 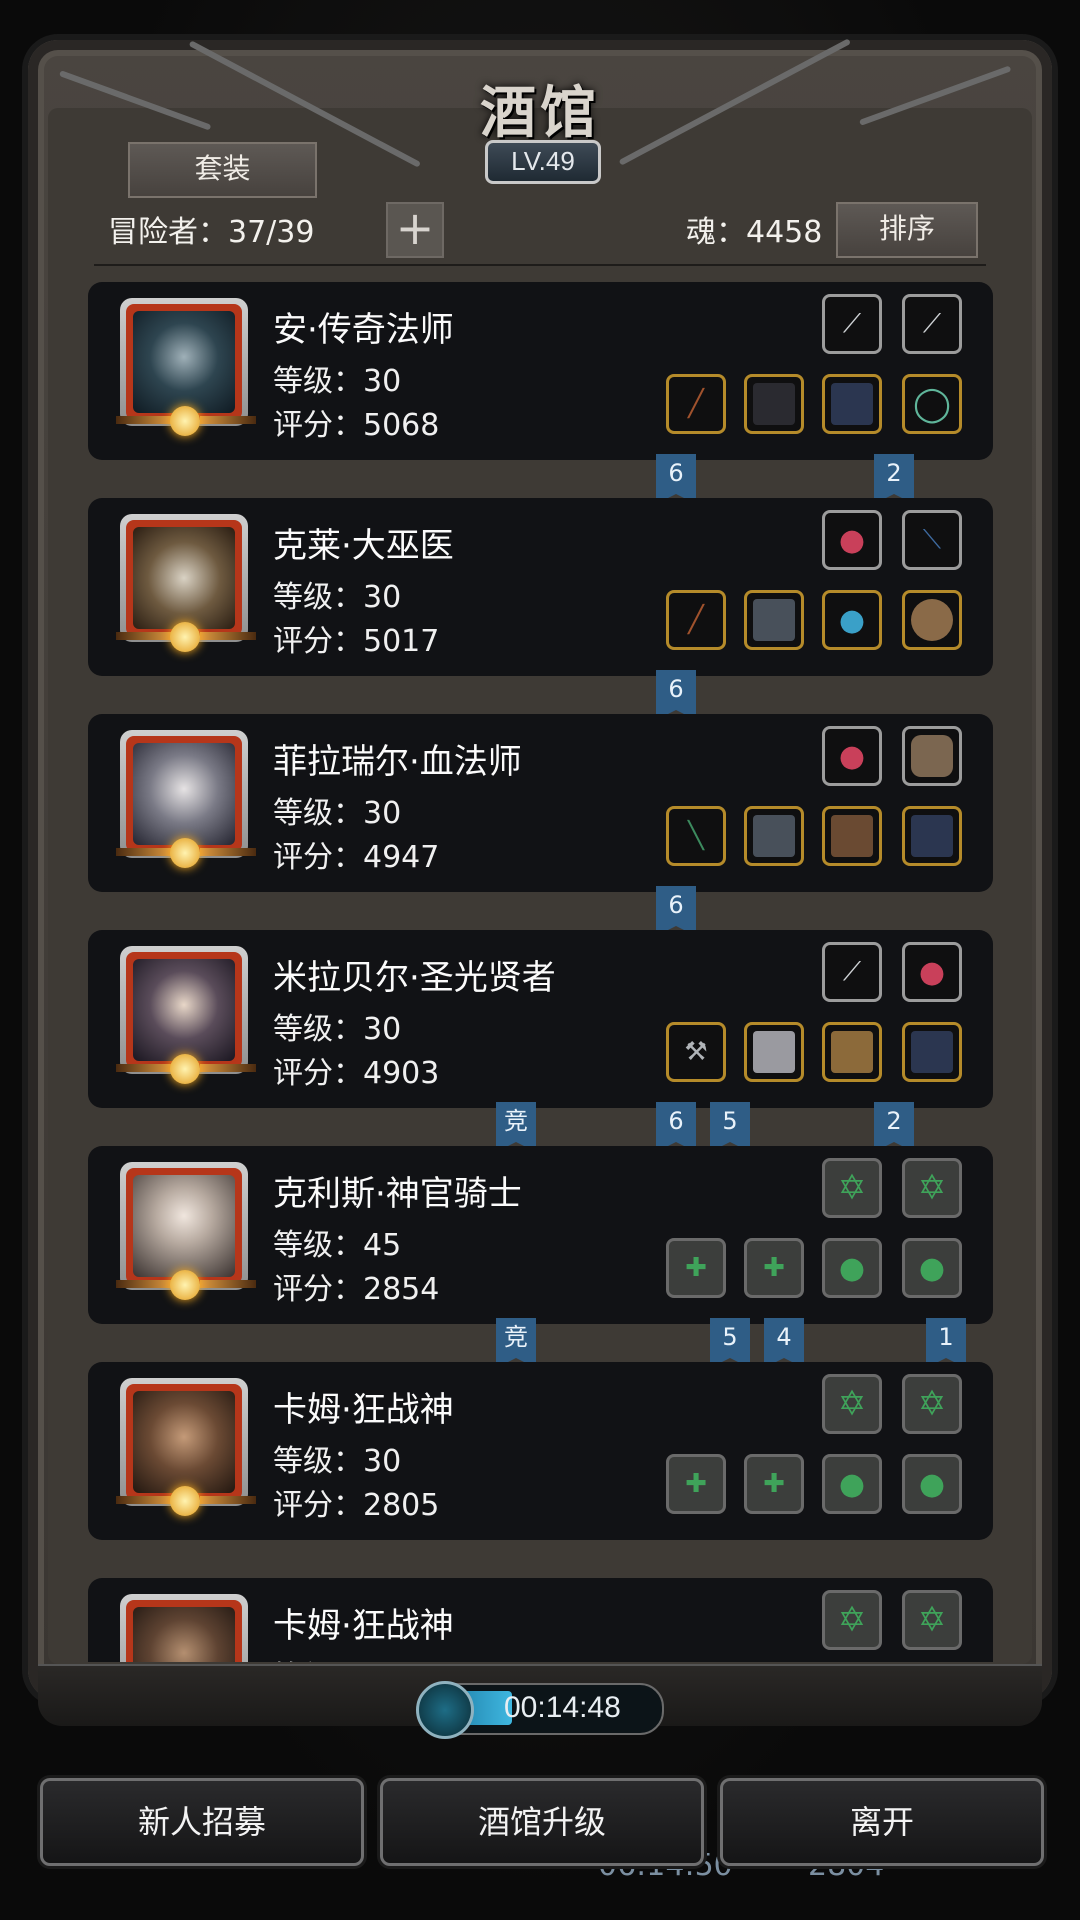 I want to click on equip-slot-ring: ◯, so click(x=932, y=404).